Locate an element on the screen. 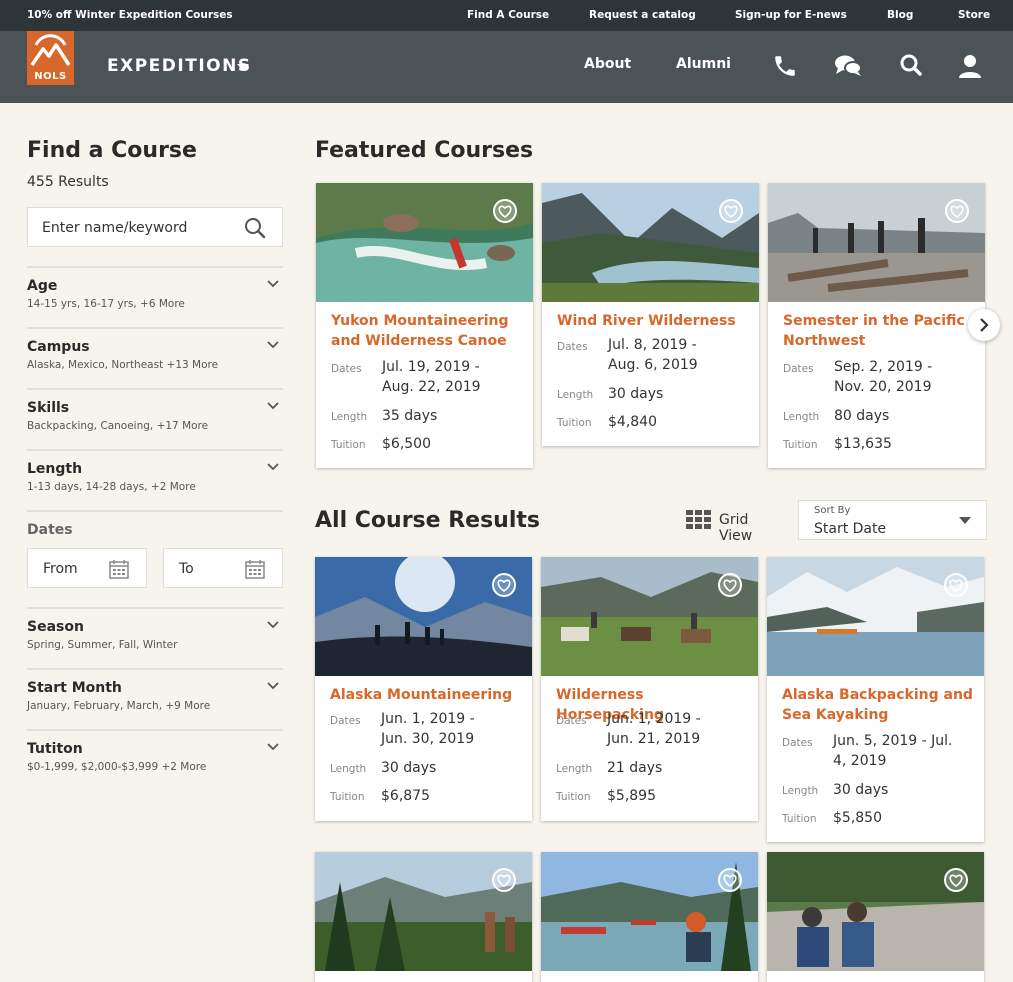 The width and height of the screenshot is (1013, 982). filter-summary: Alaska, Mexico, Northeast +13 More is located at coordinates (123, 365).